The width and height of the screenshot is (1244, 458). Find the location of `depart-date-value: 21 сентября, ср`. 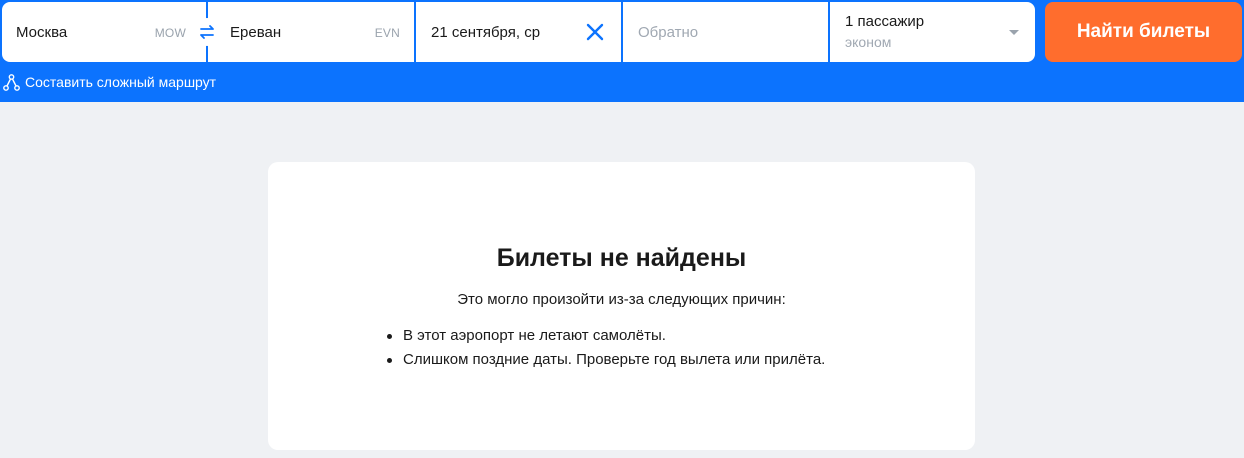

depart-date-value: 21 сентября, ср is located at coordinates (486, 32).